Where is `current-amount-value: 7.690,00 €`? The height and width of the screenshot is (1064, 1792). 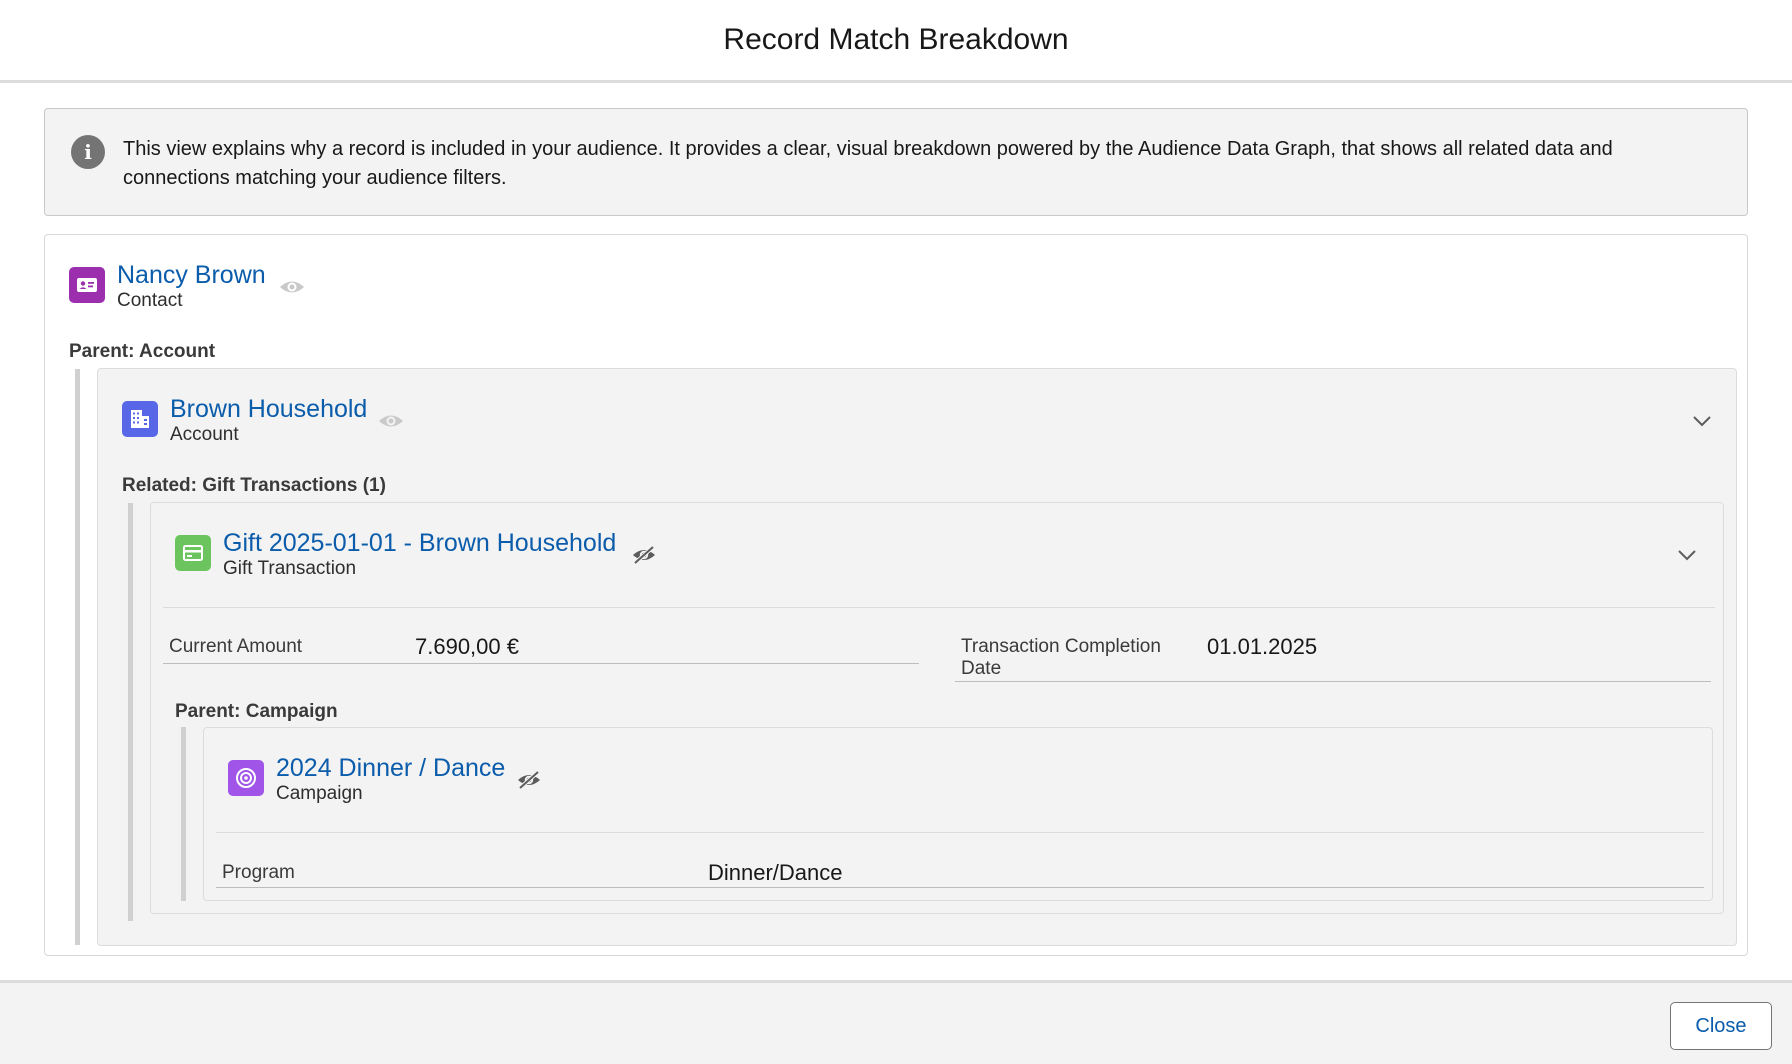 current-amount-value: 7.690,00 € is located at coordinates (467, 646).